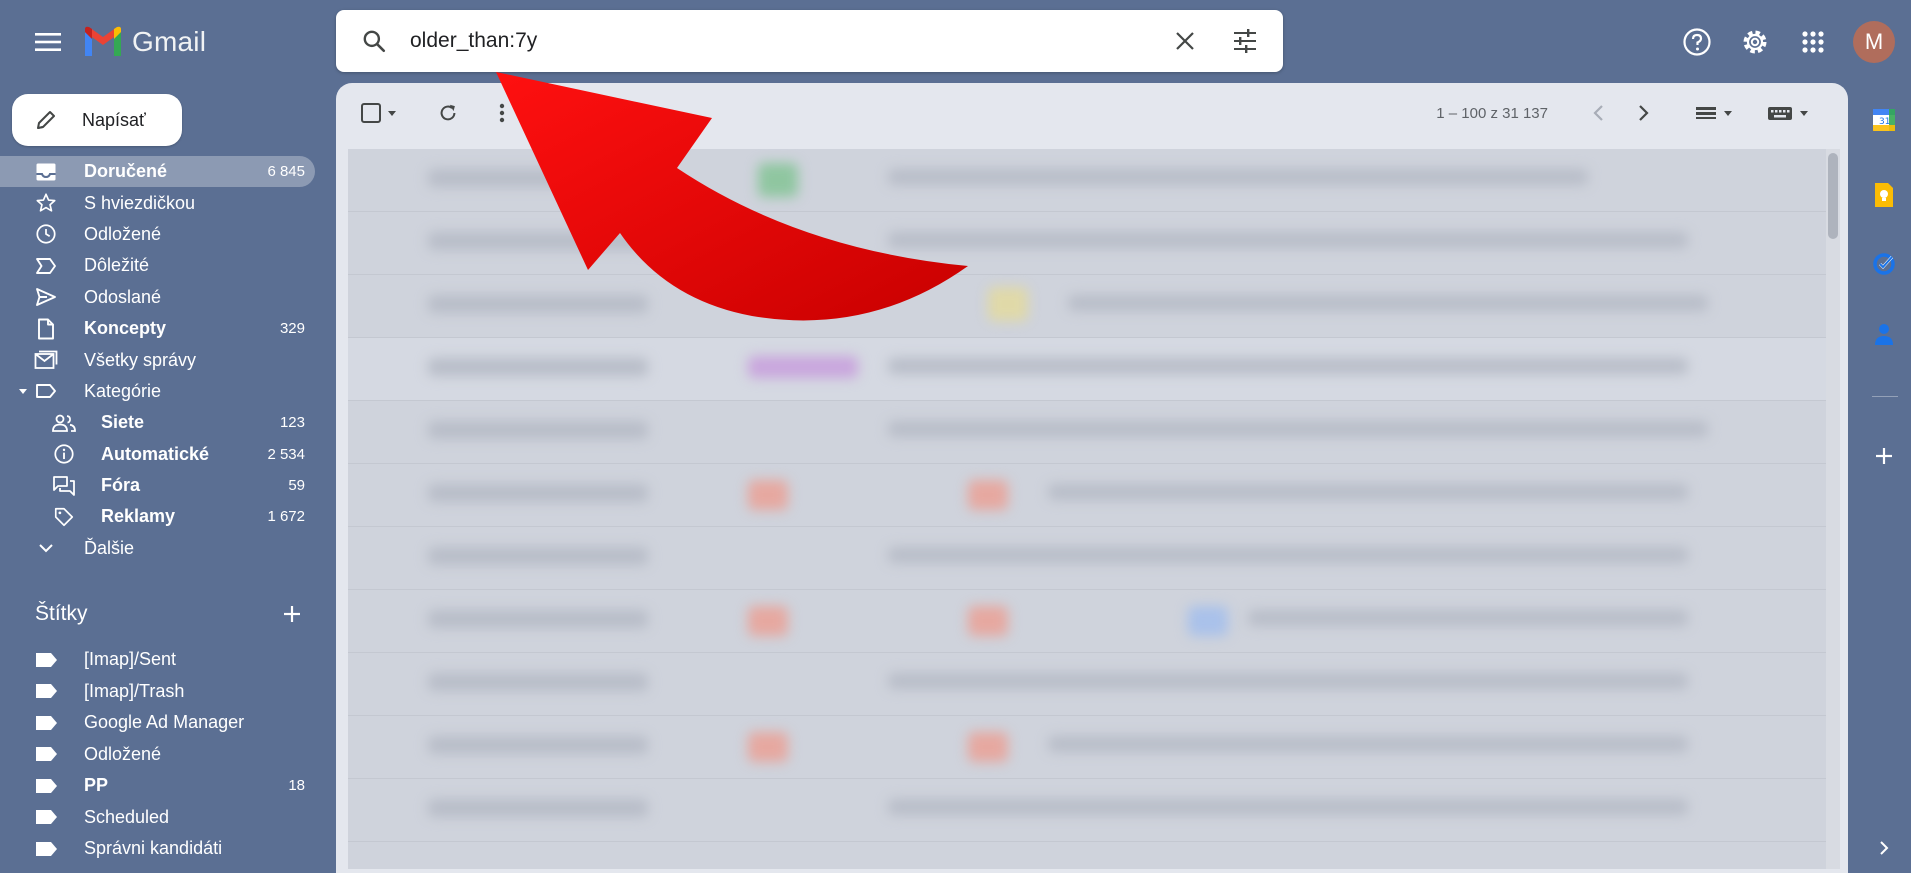 The height and width of the screenshot is (873, 1911). Describe the element at coordinates (64, 423) in the screenshot. I see `people-icon` at that location.